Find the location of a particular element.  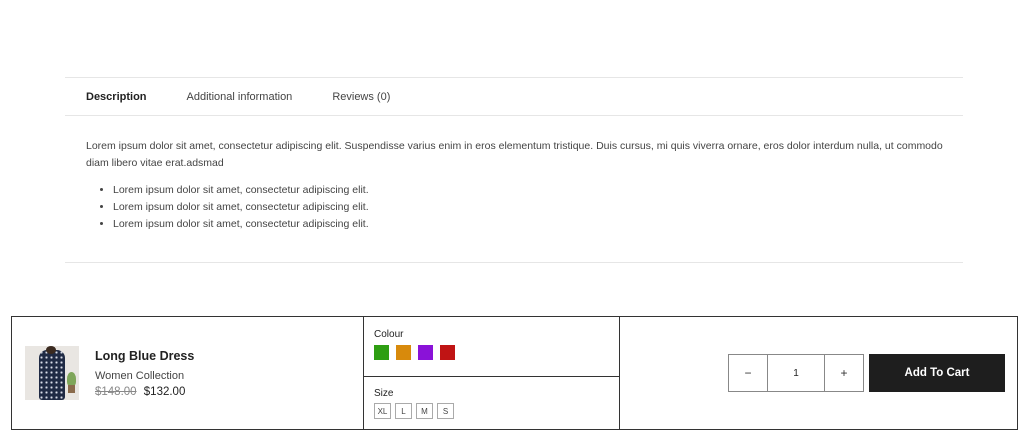

old-price: $148.00 is located at coordinates (116, 391).